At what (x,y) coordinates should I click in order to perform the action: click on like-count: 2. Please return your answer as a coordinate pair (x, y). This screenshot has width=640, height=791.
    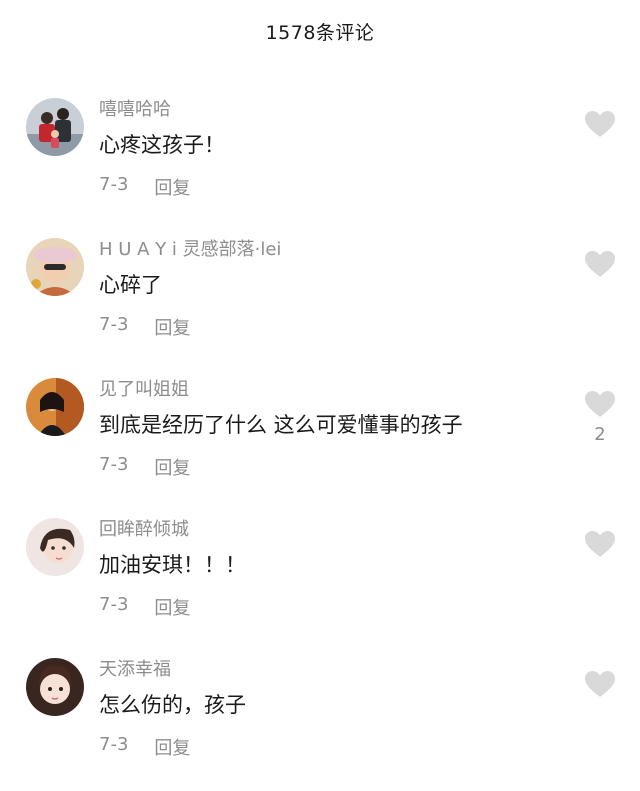
    Looking at the image, I should click on (600, 434).